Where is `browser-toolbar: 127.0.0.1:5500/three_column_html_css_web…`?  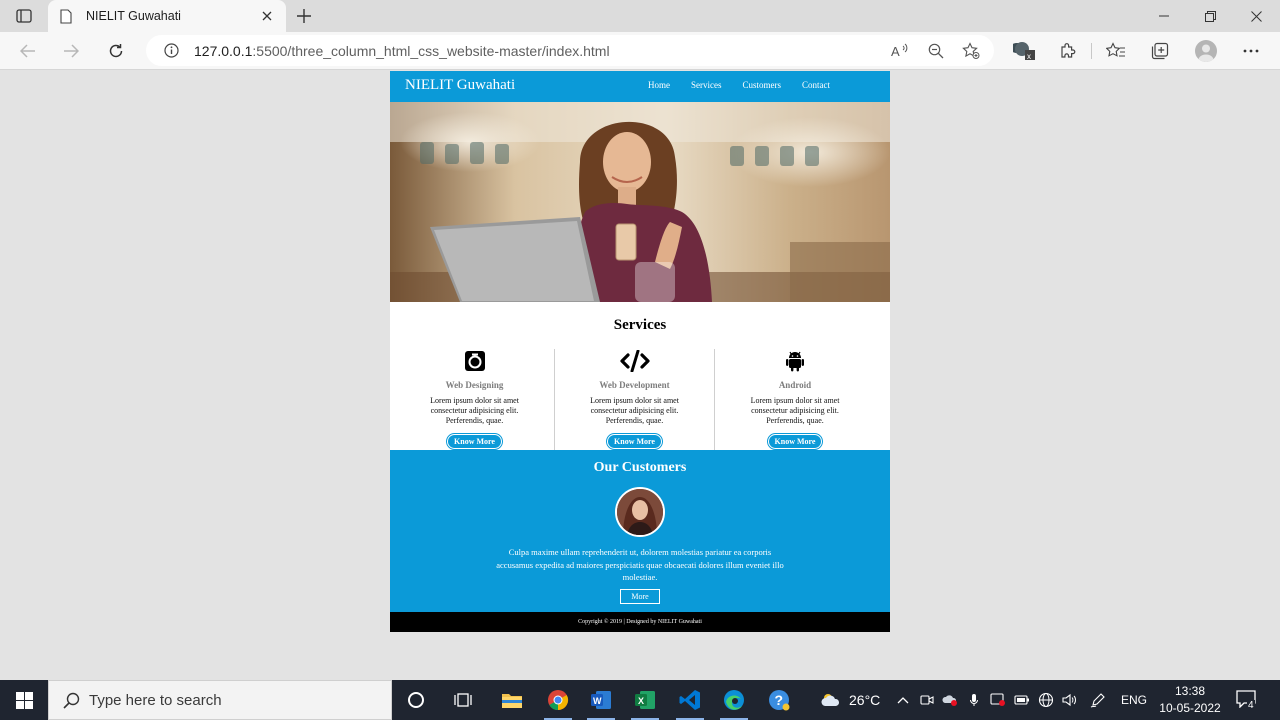
browser-toolbar: 127.0.0.1:5500/three_column_html_css_web… is located at coordinates (640, 51).